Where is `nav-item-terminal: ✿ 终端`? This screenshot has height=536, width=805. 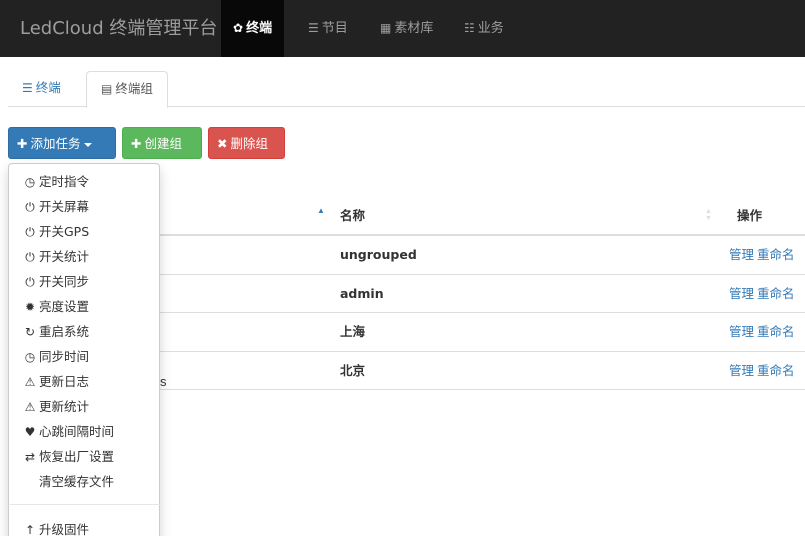
nav-item-terminal: ✿ 终端 is located at coordinates (253, 28).